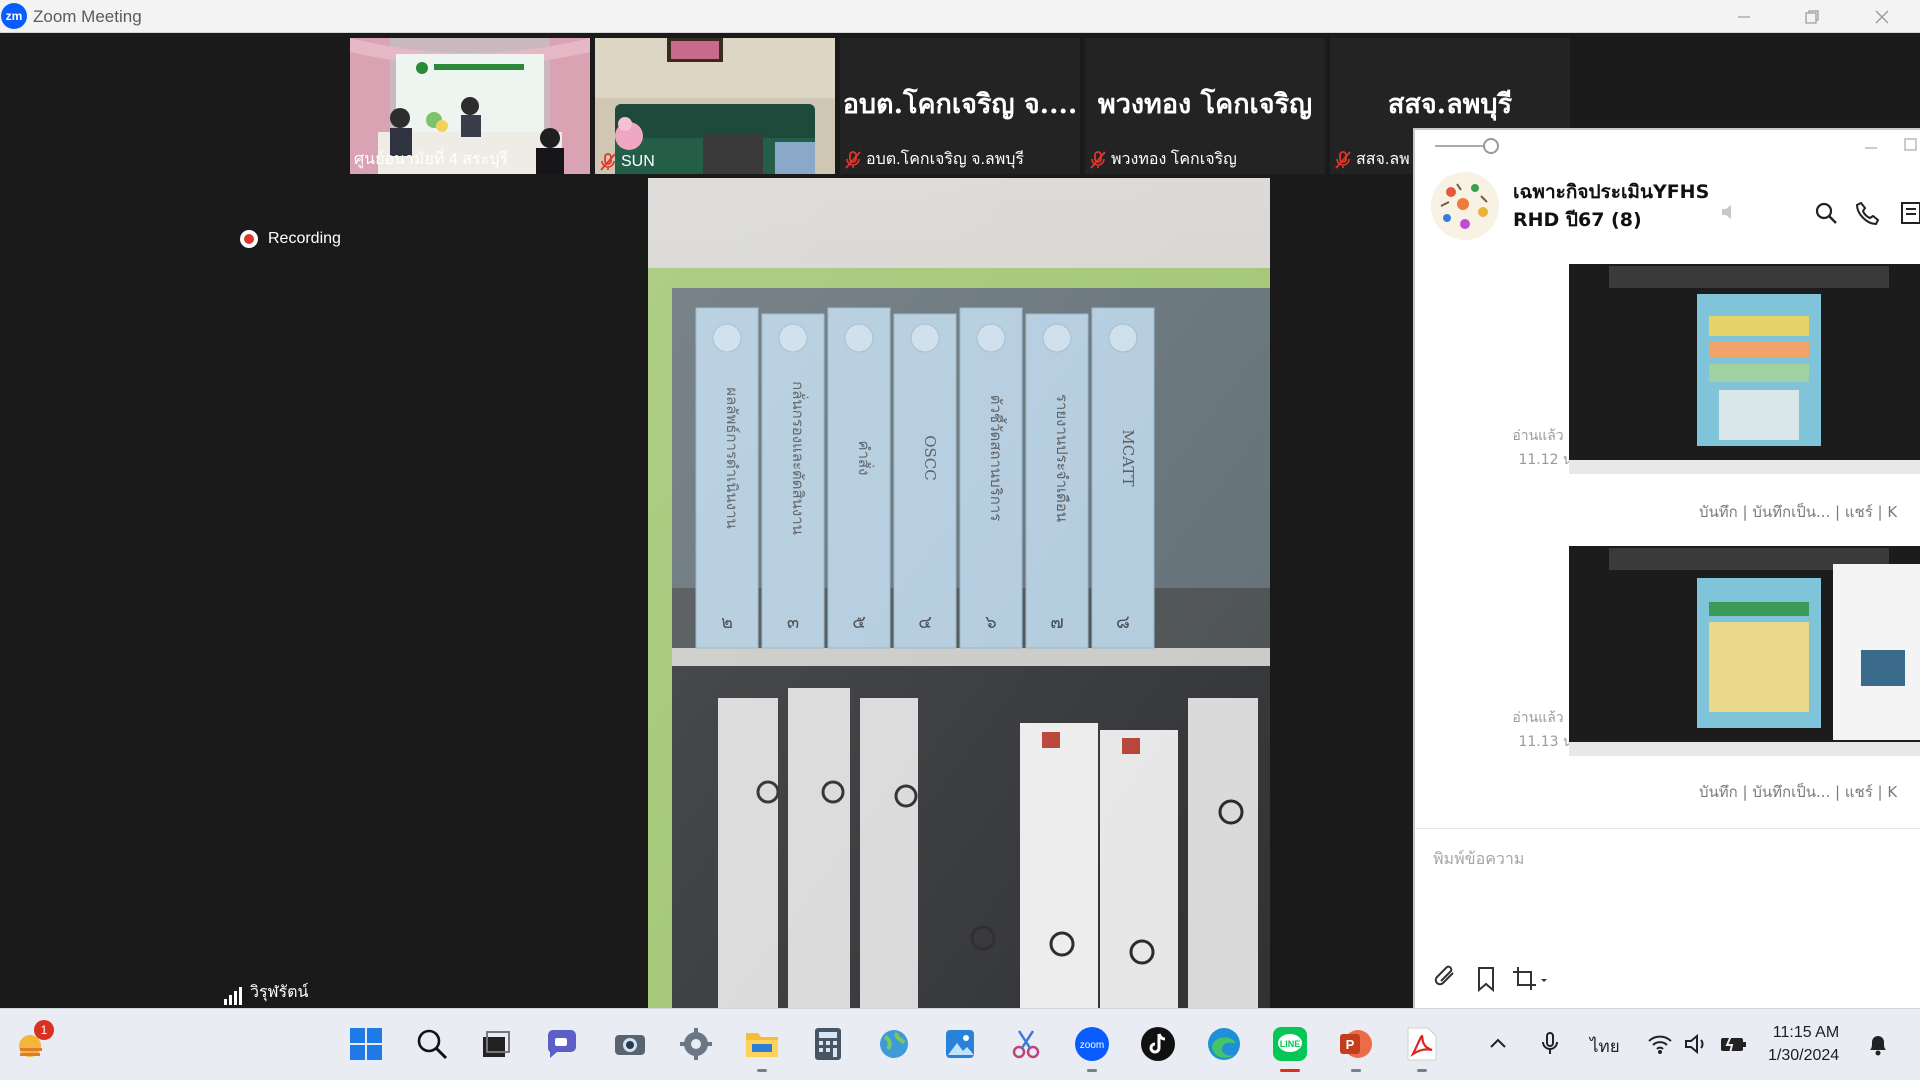 This screenshot has height=1080, width=1920. I want to click on title-bar: zm Zoom Meeting, so click(960, 16).